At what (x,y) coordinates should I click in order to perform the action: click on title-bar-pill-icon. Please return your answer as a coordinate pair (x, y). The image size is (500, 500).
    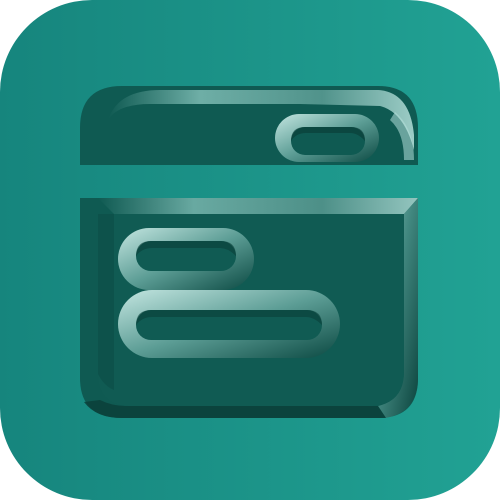
    Looking at the image, I should click on (327, 138).